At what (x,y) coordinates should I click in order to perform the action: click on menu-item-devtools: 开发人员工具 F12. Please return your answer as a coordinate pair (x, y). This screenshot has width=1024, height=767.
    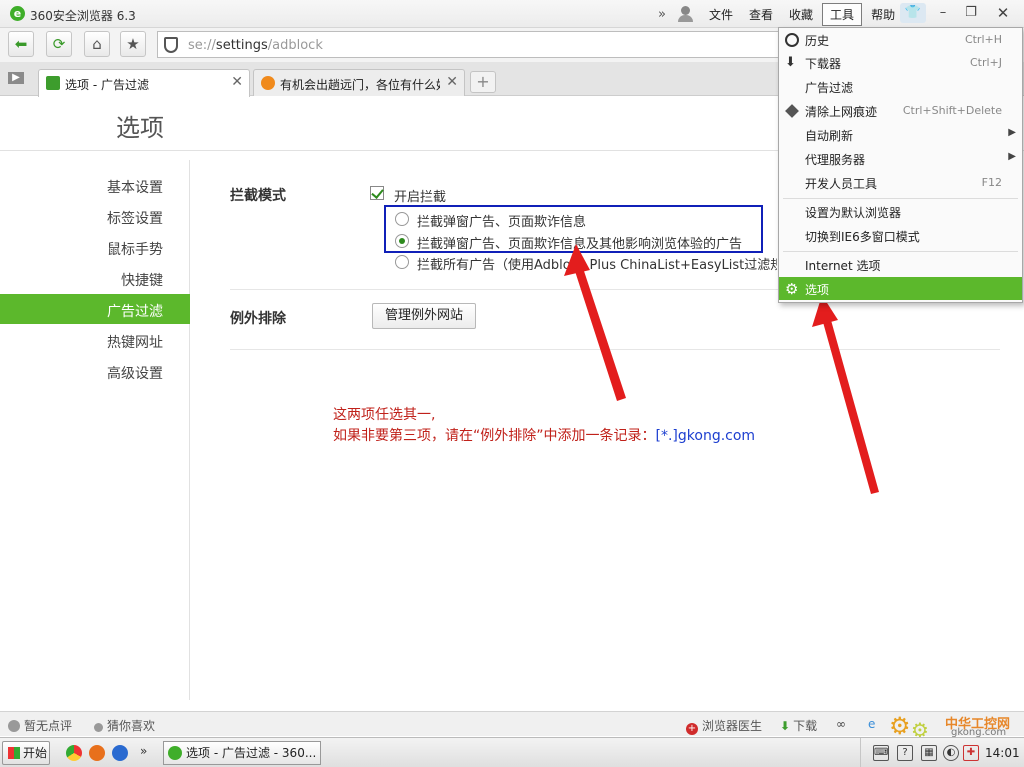
    Looking at the image, I should click on (900, 182).